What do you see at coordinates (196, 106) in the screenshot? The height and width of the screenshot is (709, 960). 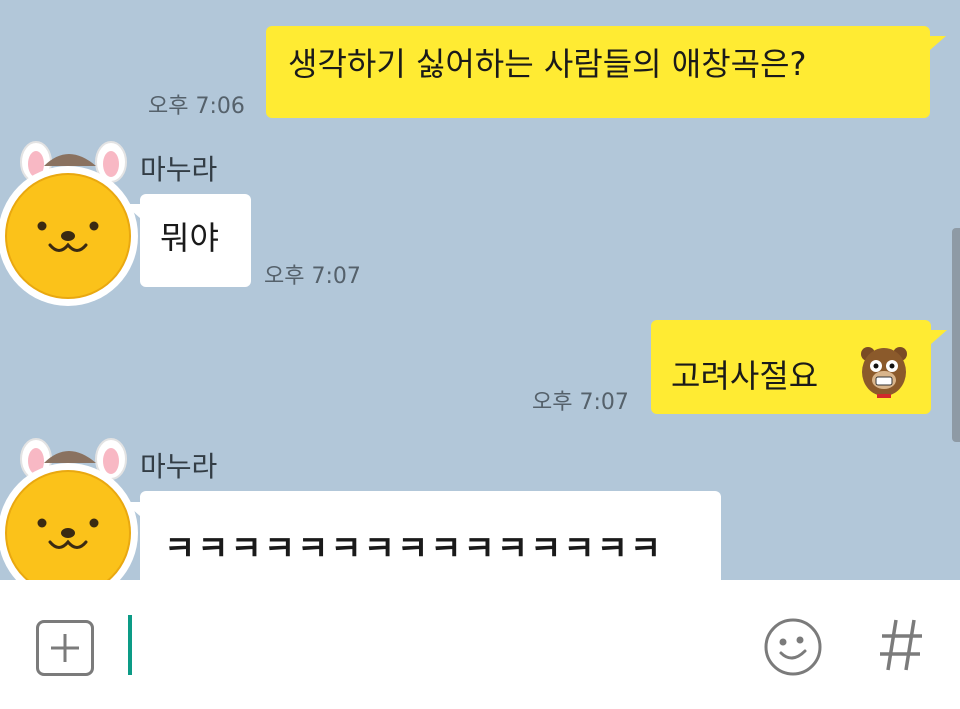 I see `message-time: 오후 7:06` at bounding box center [196, 106].